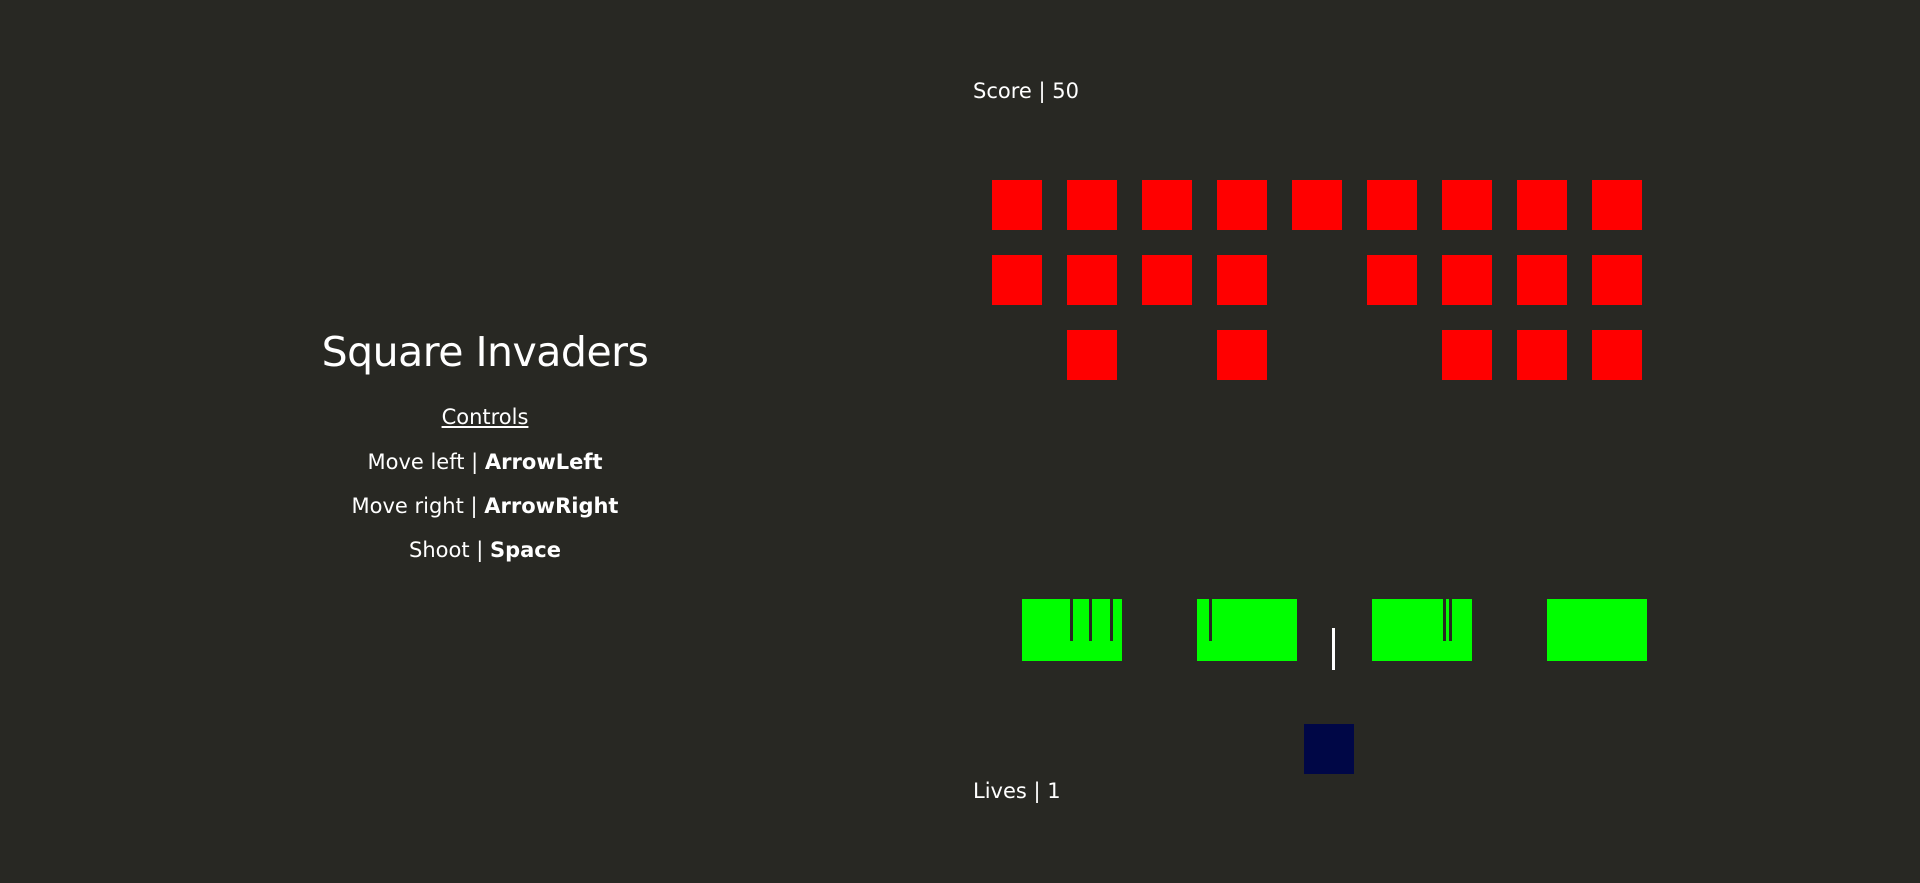 The image size is (1920, 883). Describe the element at coordinates (1026, 91) in the screenshot. I see `score-display: Score | 50` at that location.